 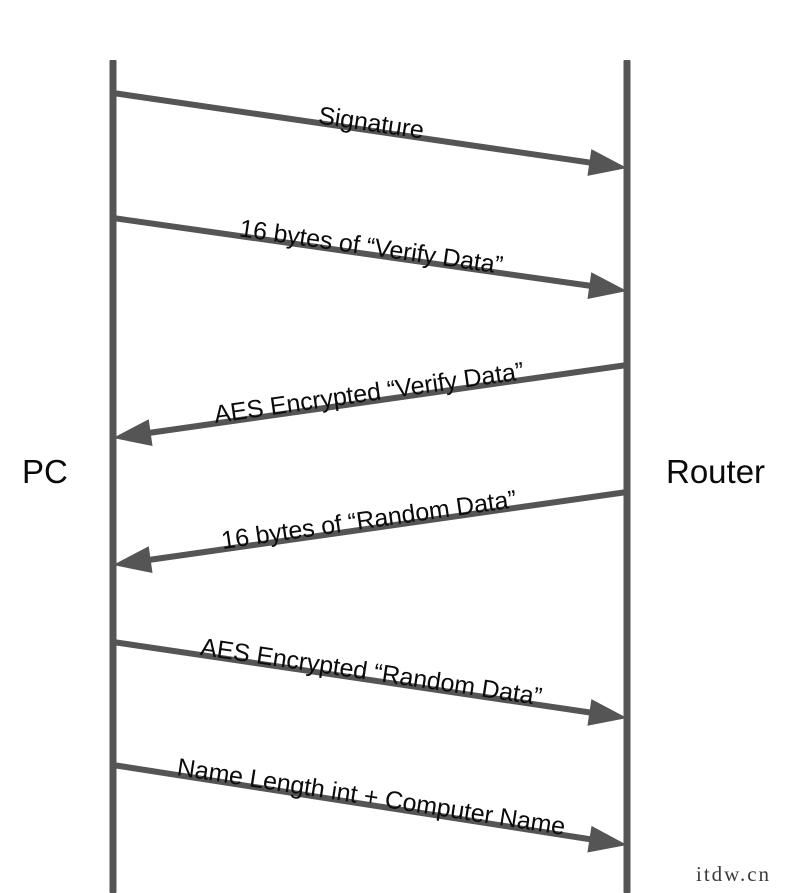 I want to click on lifeline-label-pc: PC, so click(x=45, y=471).